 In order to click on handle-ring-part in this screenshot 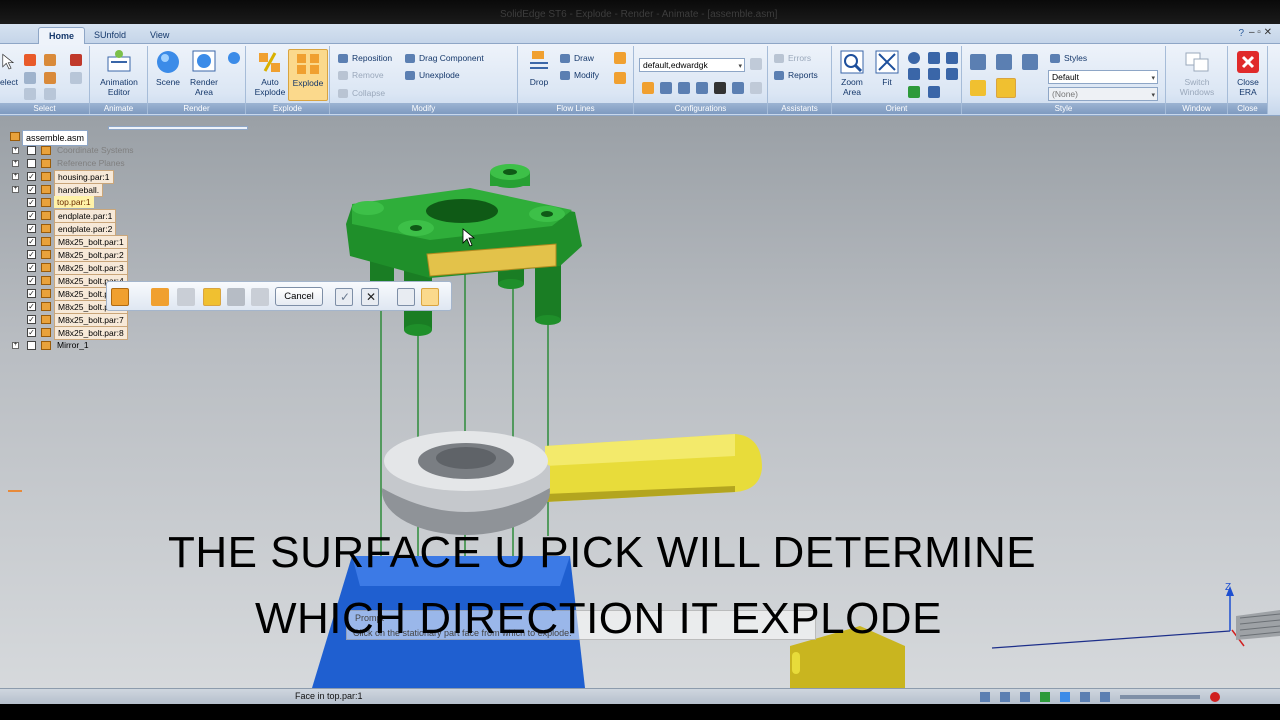, I will do `click(466, 483)`.